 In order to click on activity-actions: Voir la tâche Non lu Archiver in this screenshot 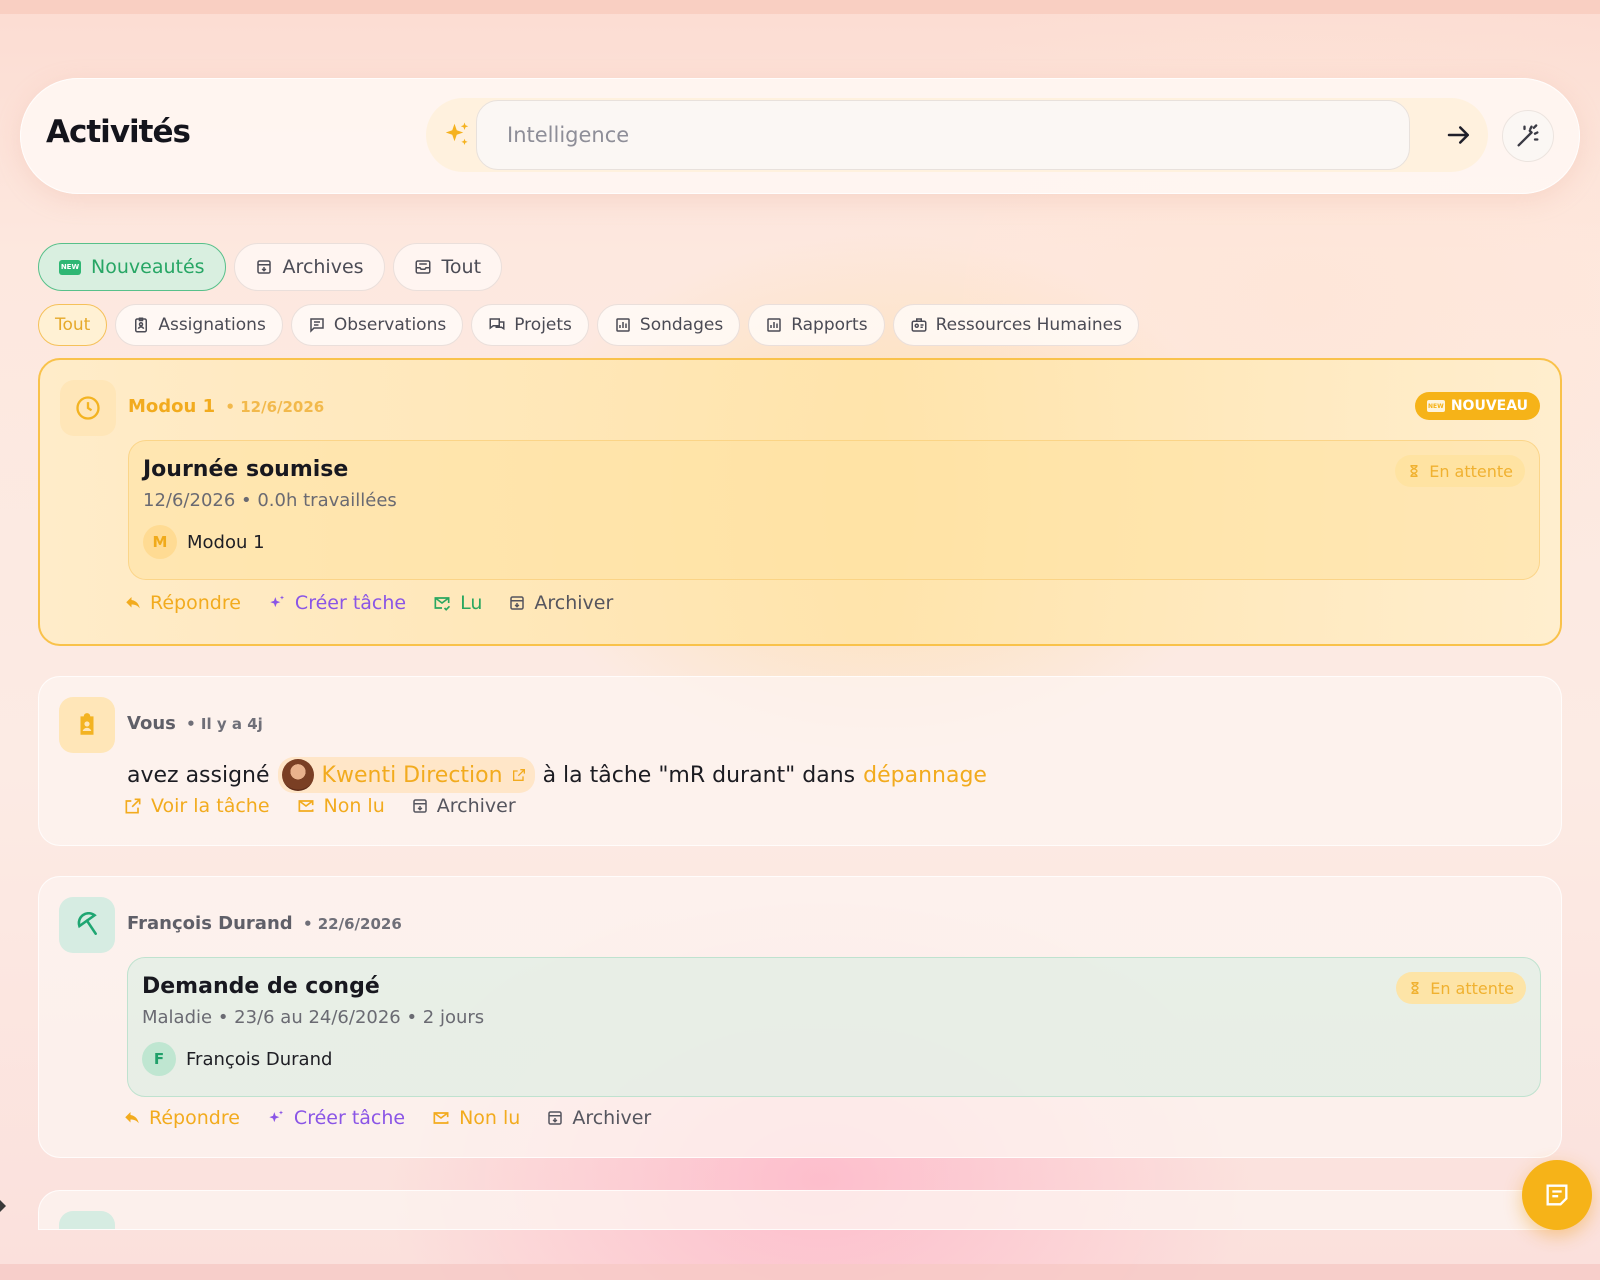, I will do `click(319, 806)`.